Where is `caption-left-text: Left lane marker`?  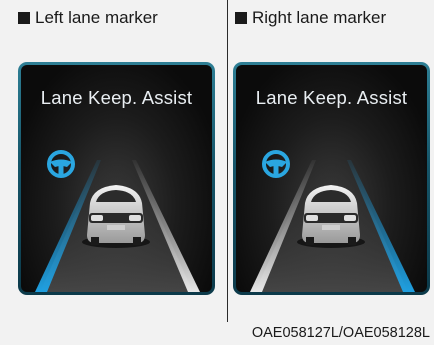 caption-left-text: Left lane marker is located at coordinates (96, 17).